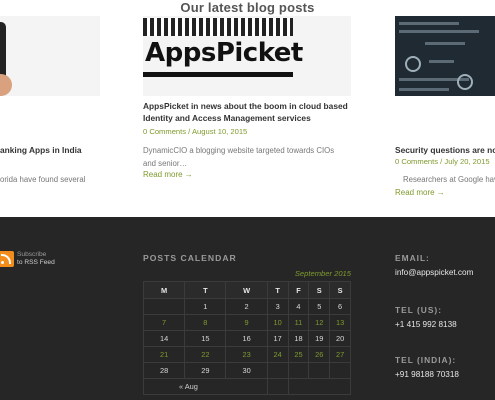 This screenshot has width=495, height=400. I want to click on calendar-day: 13, so click(340, 322).